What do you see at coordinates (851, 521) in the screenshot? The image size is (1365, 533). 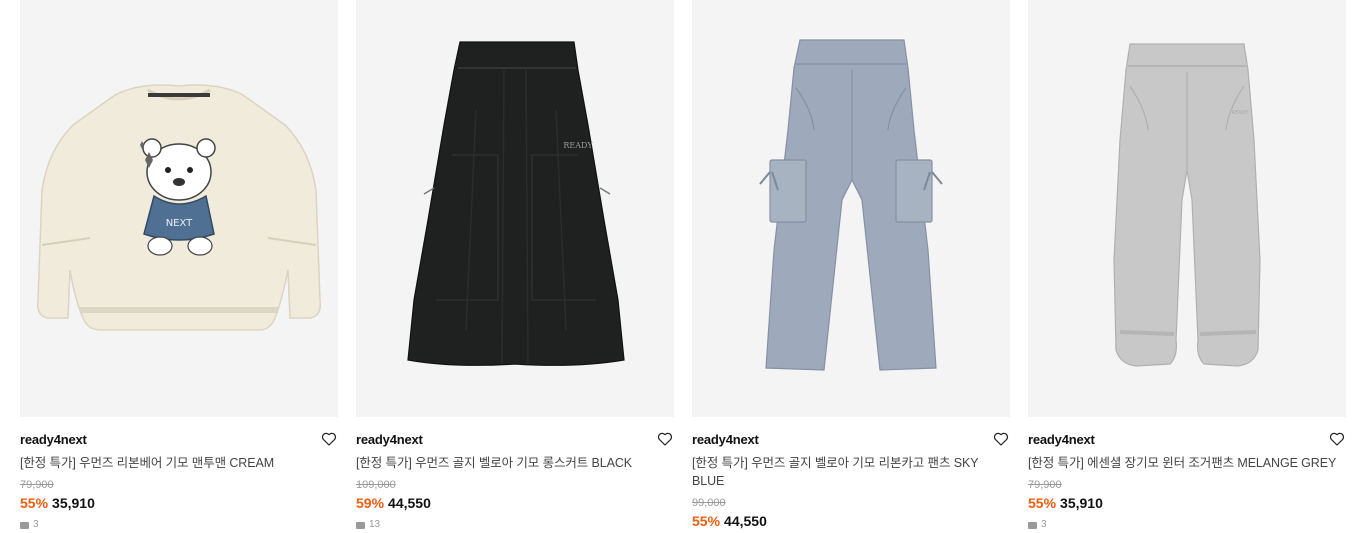 I see `price-row: 55% 44,550` at bounding box center [851, 521].